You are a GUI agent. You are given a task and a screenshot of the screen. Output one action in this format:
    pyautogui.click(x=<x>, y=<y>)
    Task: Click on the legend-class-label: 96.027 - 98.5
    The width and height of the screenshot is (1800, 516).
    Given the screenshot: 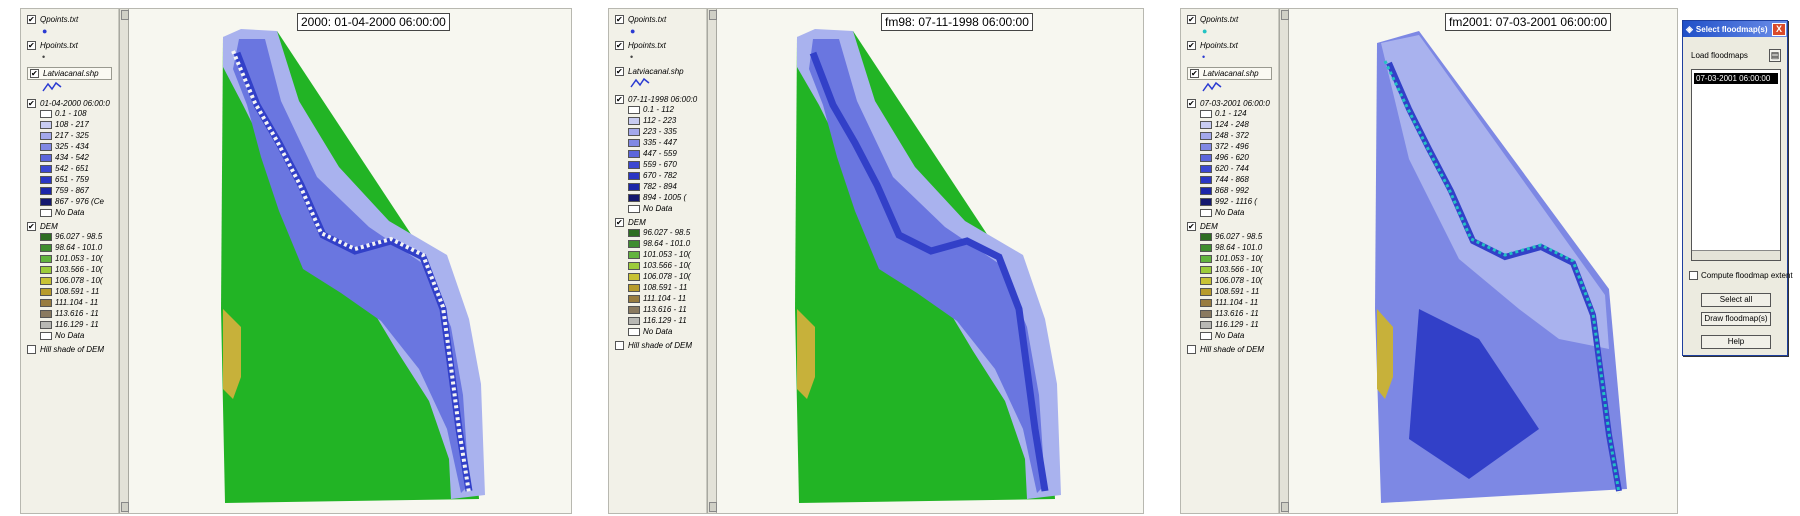 What is the action you would take?
    pyautogui.click(x=667, y=232)
    